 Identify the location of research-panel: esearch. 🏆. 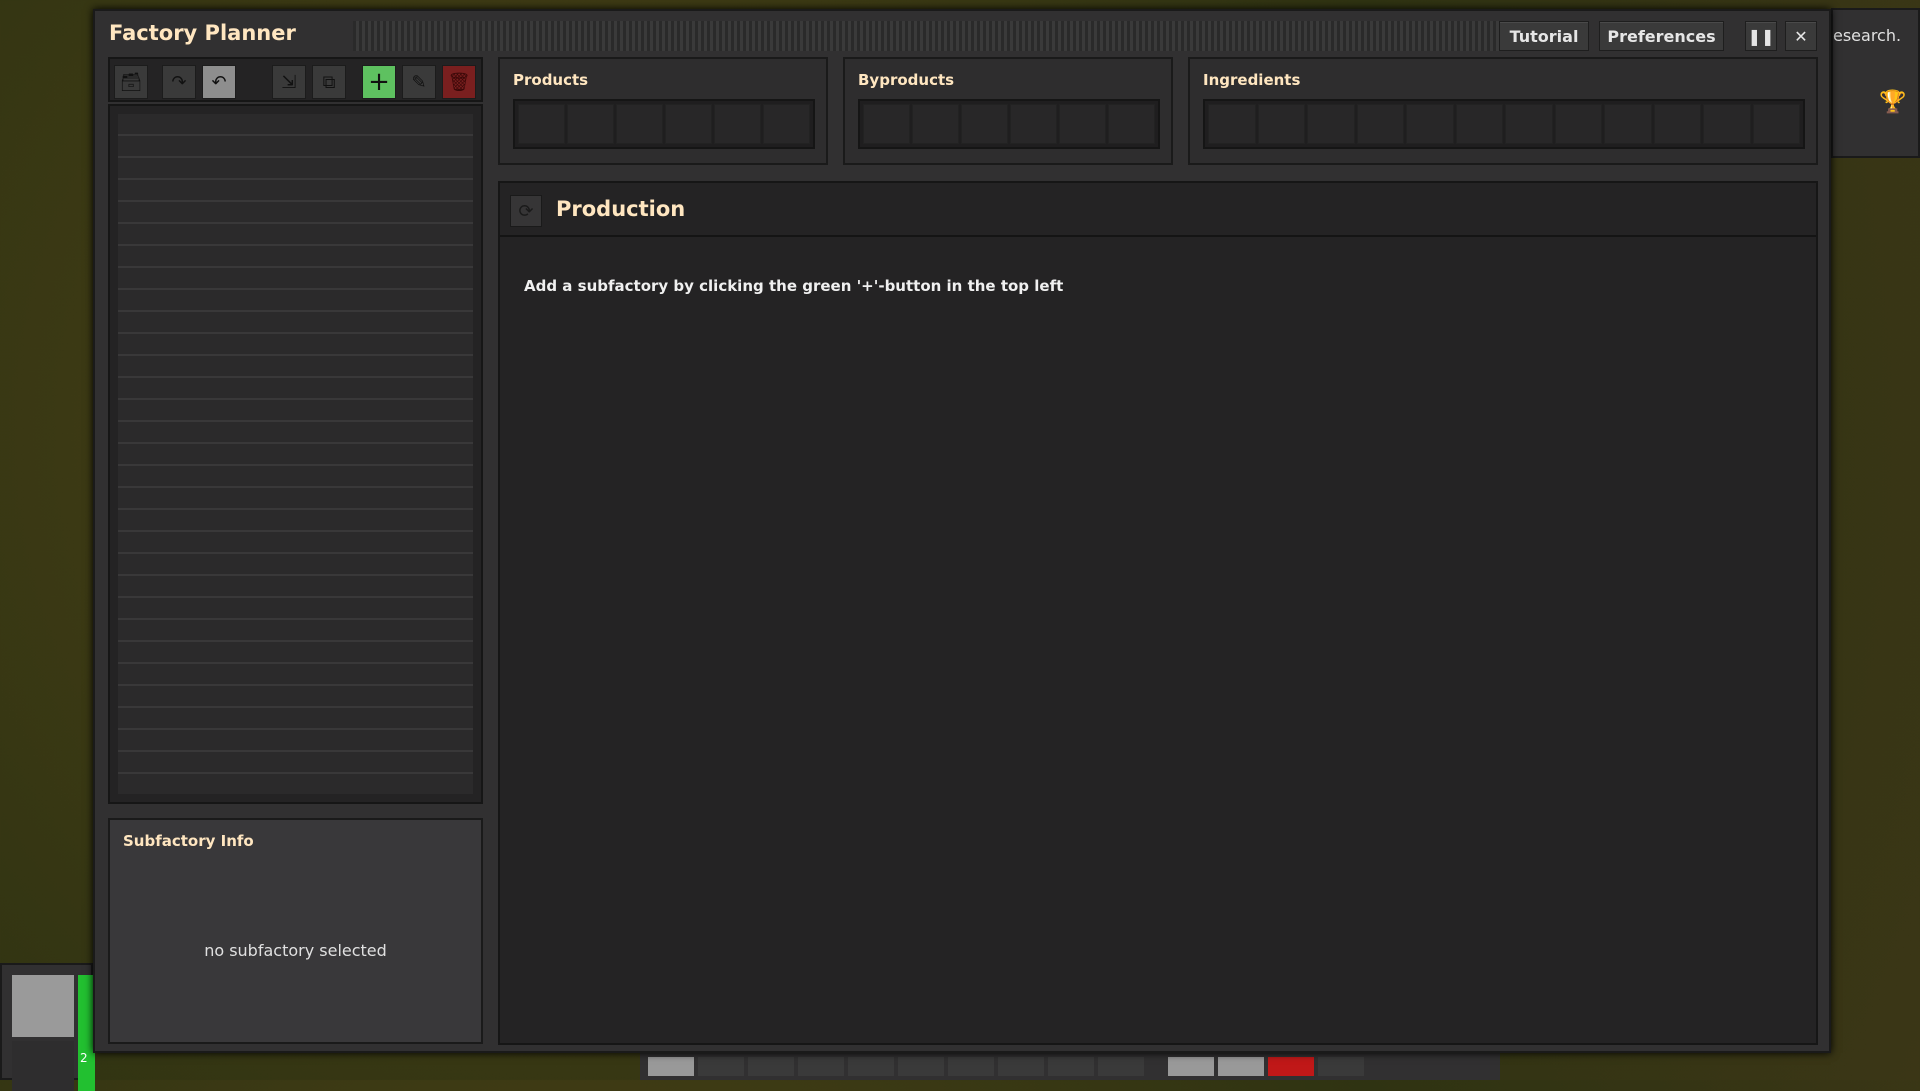
(1875, 83).